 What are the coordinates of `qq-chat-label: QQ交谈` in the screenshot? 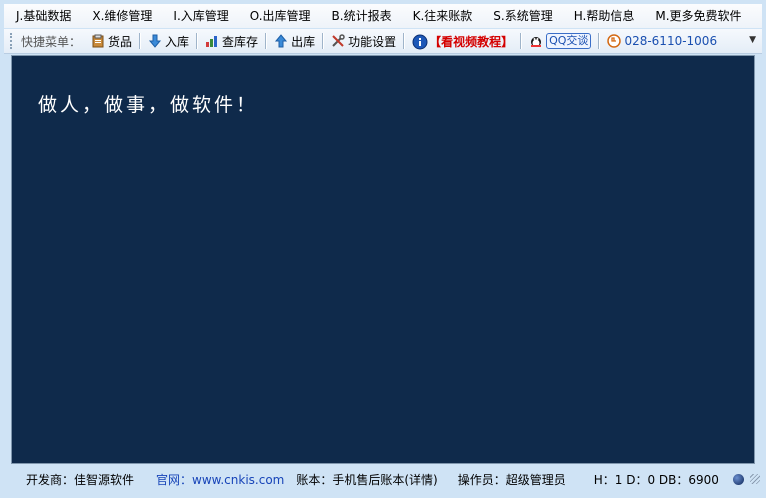 It's located at (569, 41).